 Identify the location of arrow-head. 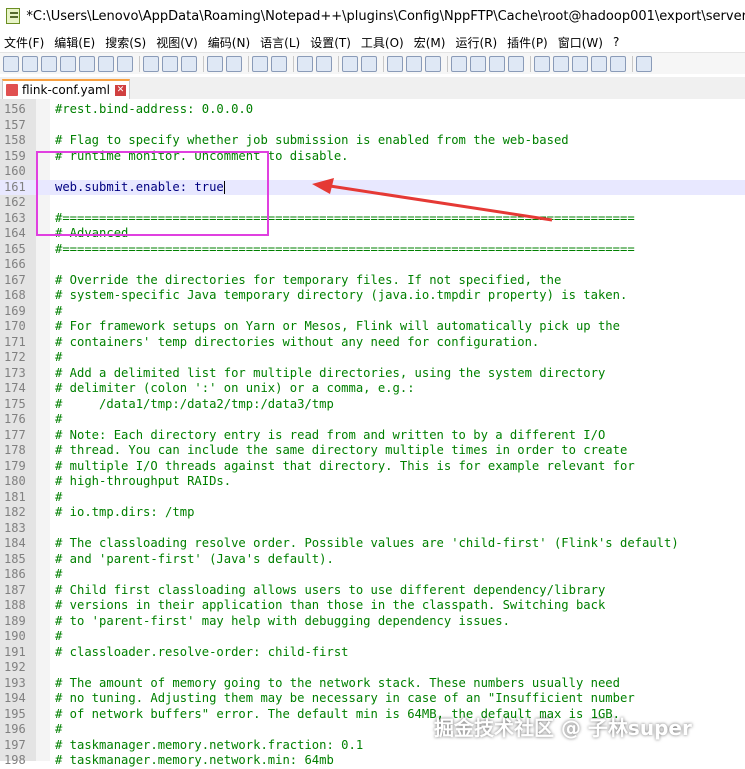
(323, 186).